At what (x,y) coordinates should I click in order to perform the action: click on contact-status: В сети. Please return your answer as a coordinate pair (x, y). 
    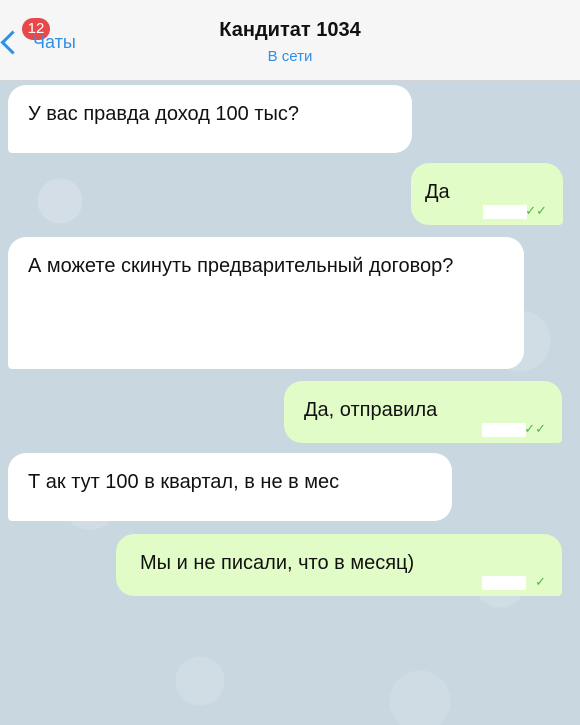
    Looking at the image, I should click on (290, 56).